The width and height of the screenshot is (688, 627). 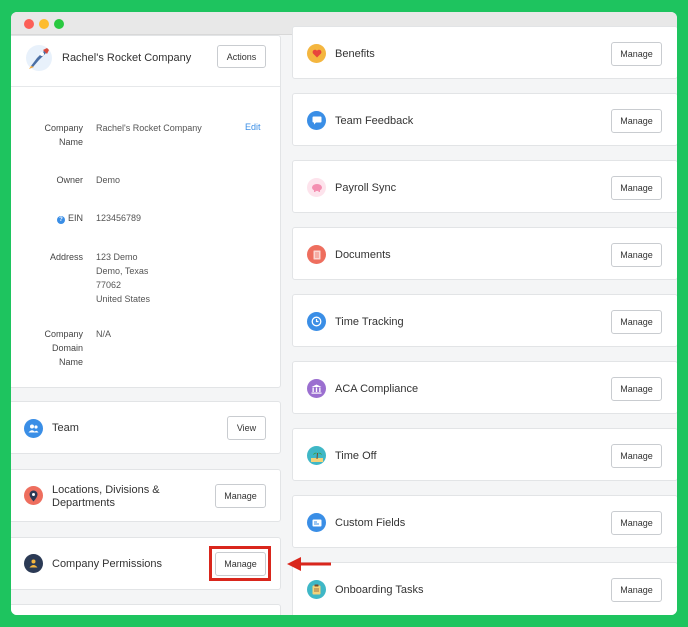 What do you see at coordinates (146, 609) in the screenshot?
I see `partial-card` at bounding box center [146, 609].